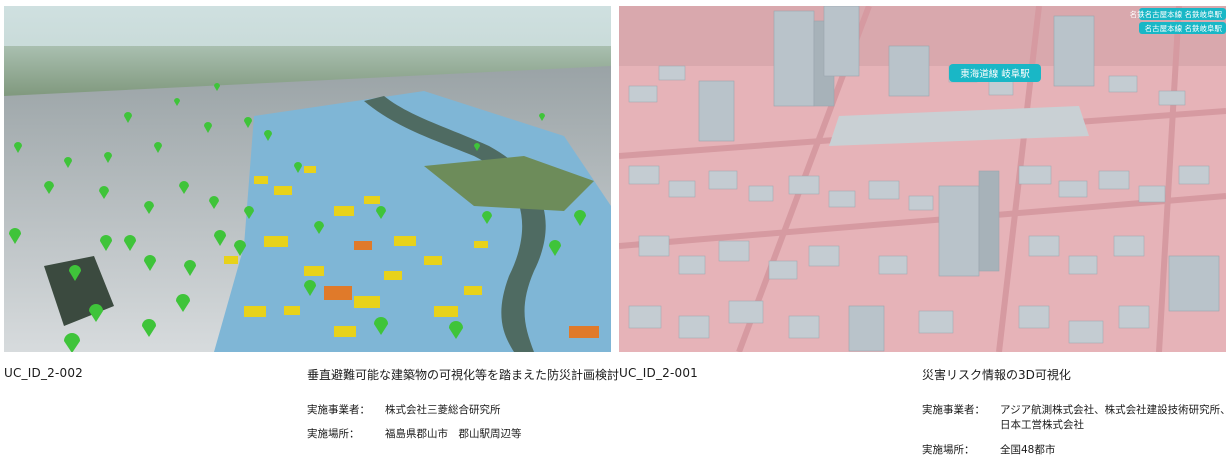  What do you see at coordinates (1076, 418) in the screenshot?
I see `operator-row: 実施事業者： アジア航測株式会社、株式会社建設技術研究所、 日本工営株式会社` at bounding box center [1076, 418].